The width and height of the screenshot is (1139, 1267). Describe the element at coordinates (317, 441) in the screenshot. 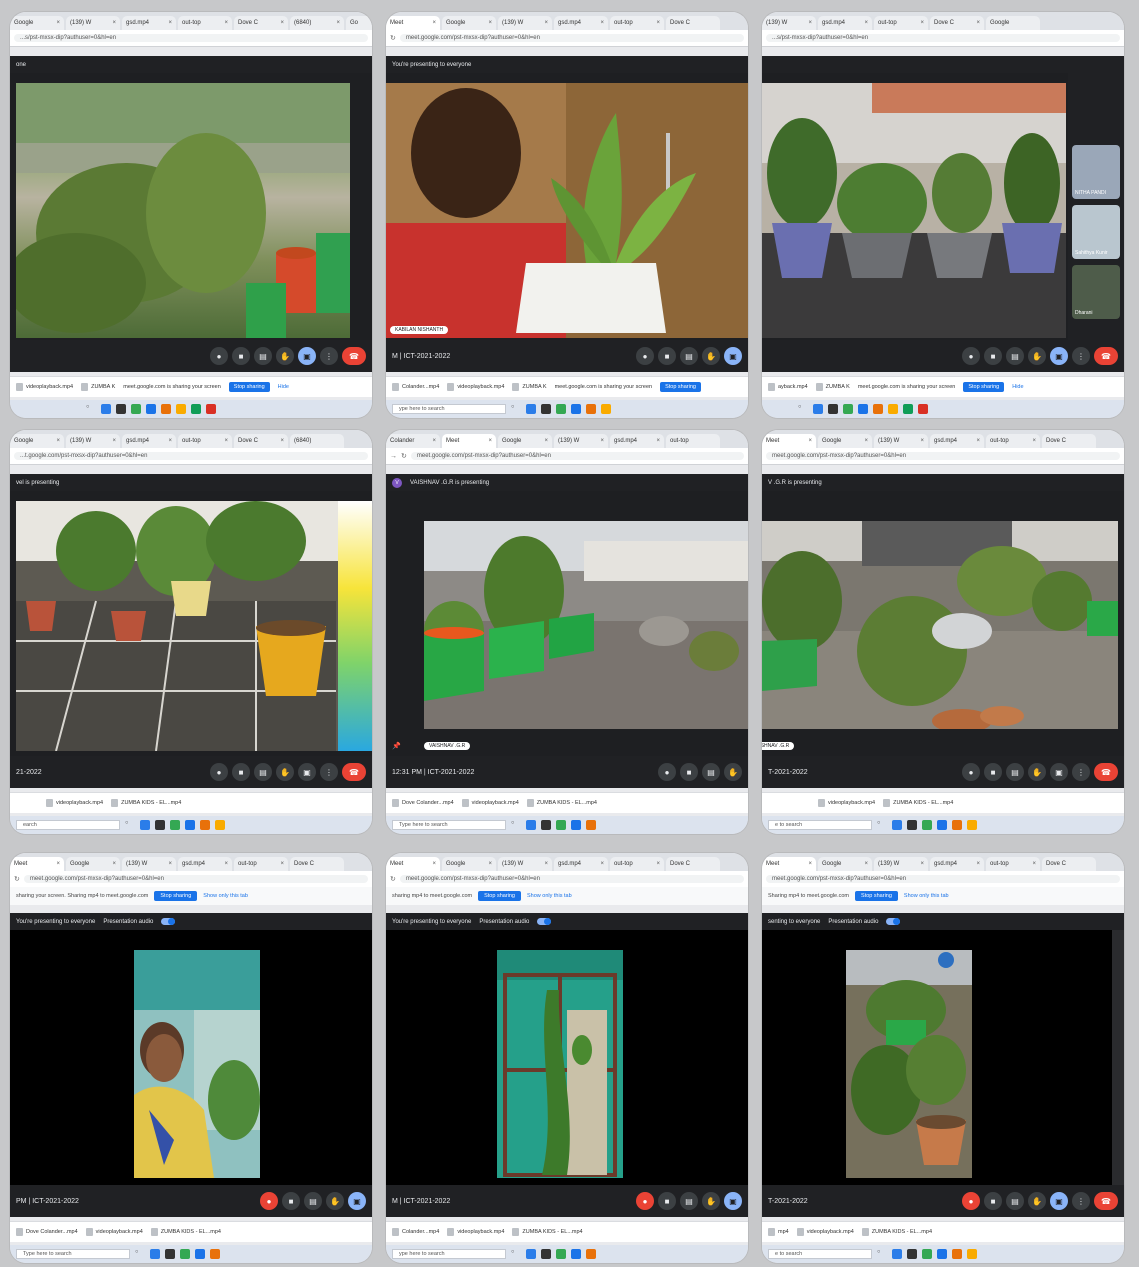

I see `browser-tab: (6840)` at that location.